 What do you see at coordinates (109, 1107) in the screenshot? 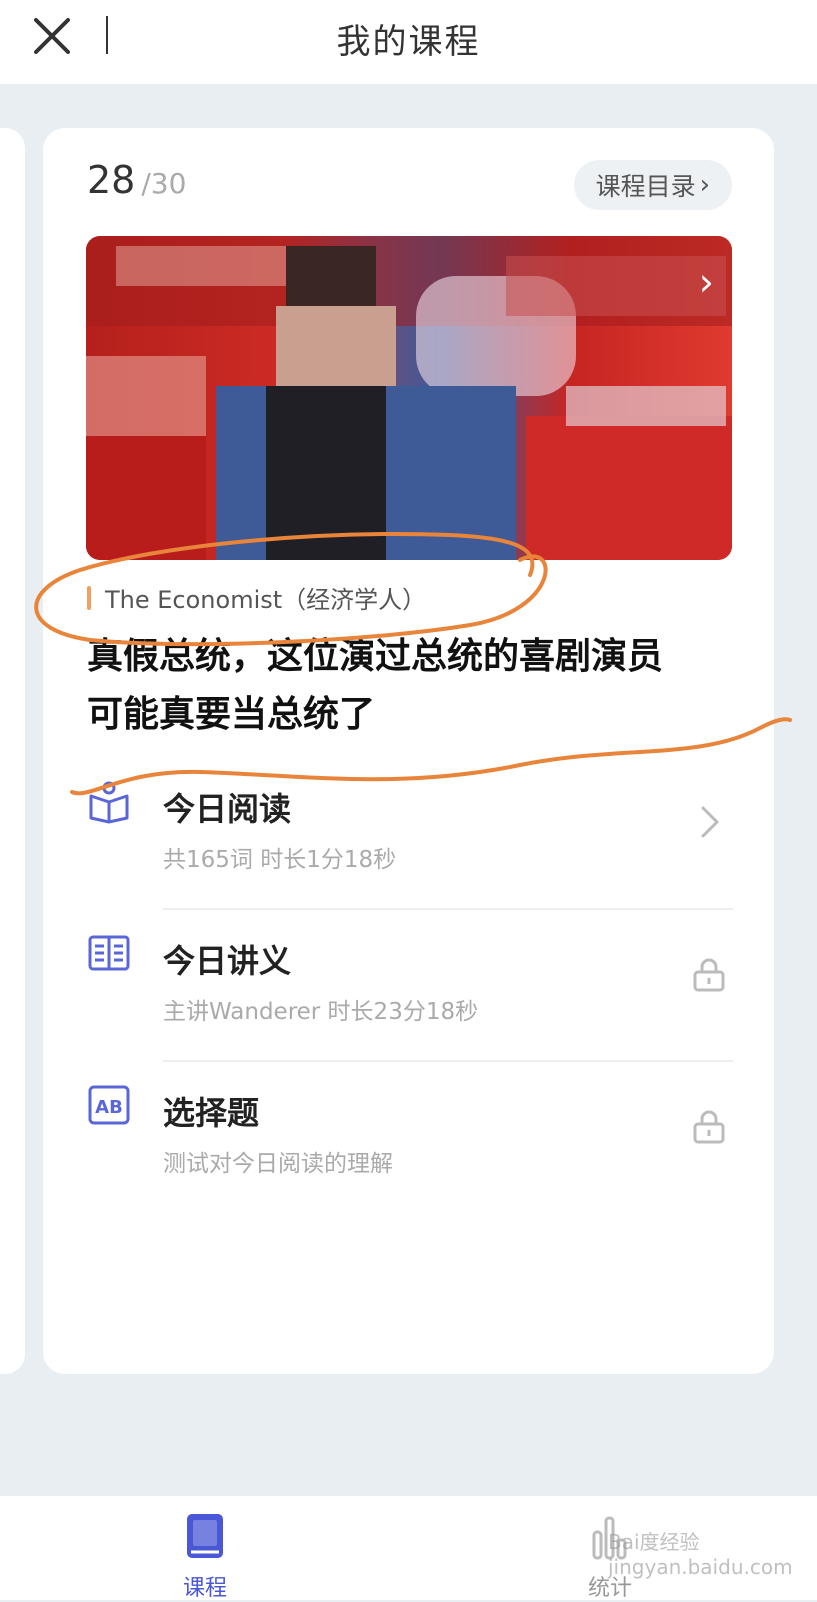
I see `svg-text: AB` at bounding box center [109, 1107].